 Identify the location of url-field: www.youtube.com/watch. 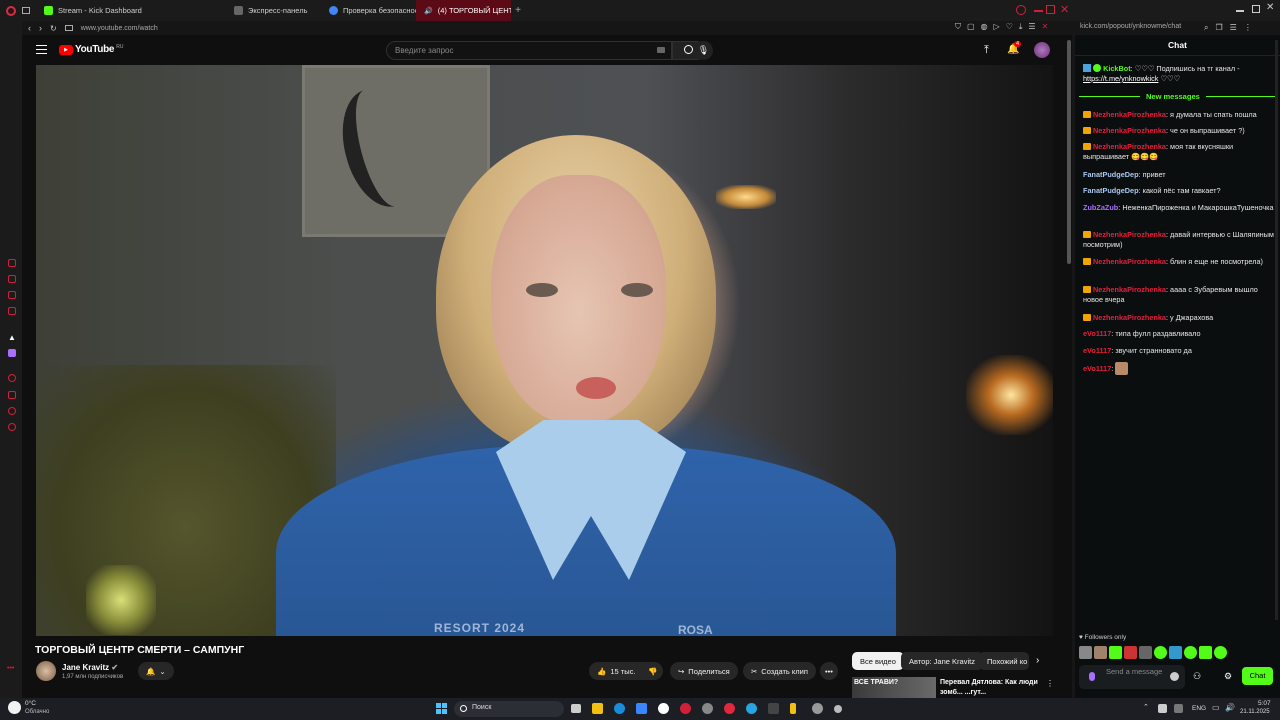
(119, 28).